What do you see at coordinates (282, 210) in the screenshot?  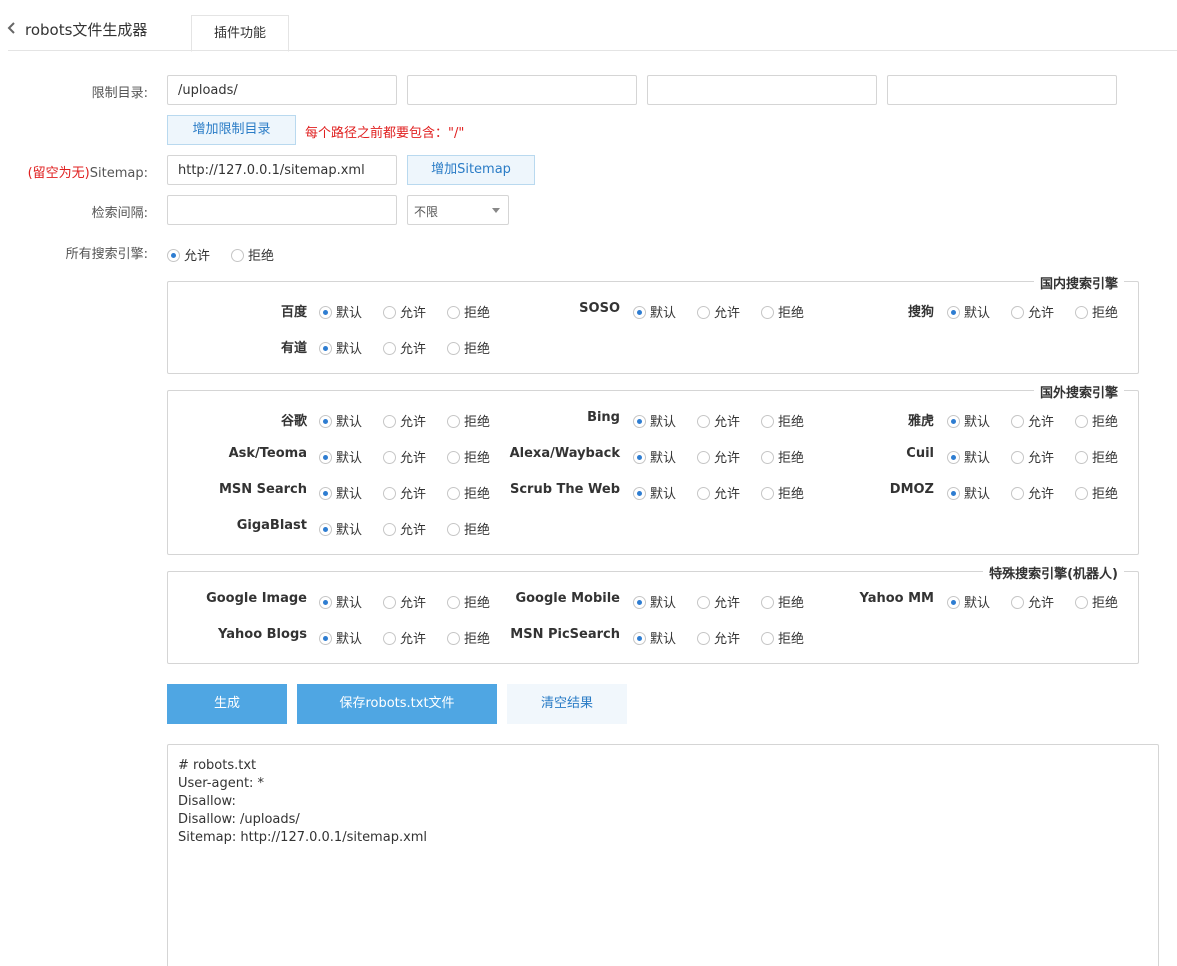 I see `interval-input` at bounding box center [282, 210].